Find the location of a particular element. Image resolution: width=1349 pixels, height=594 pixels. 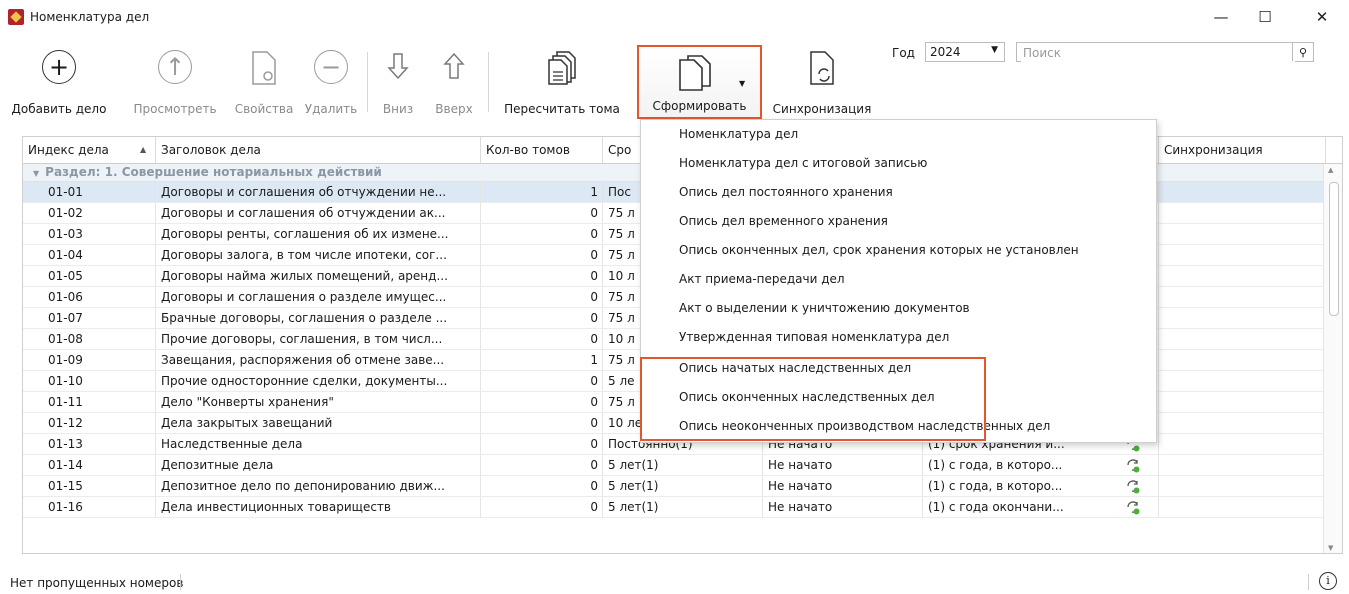

generate-label: Сформировать is located at coordinates (699, 106).